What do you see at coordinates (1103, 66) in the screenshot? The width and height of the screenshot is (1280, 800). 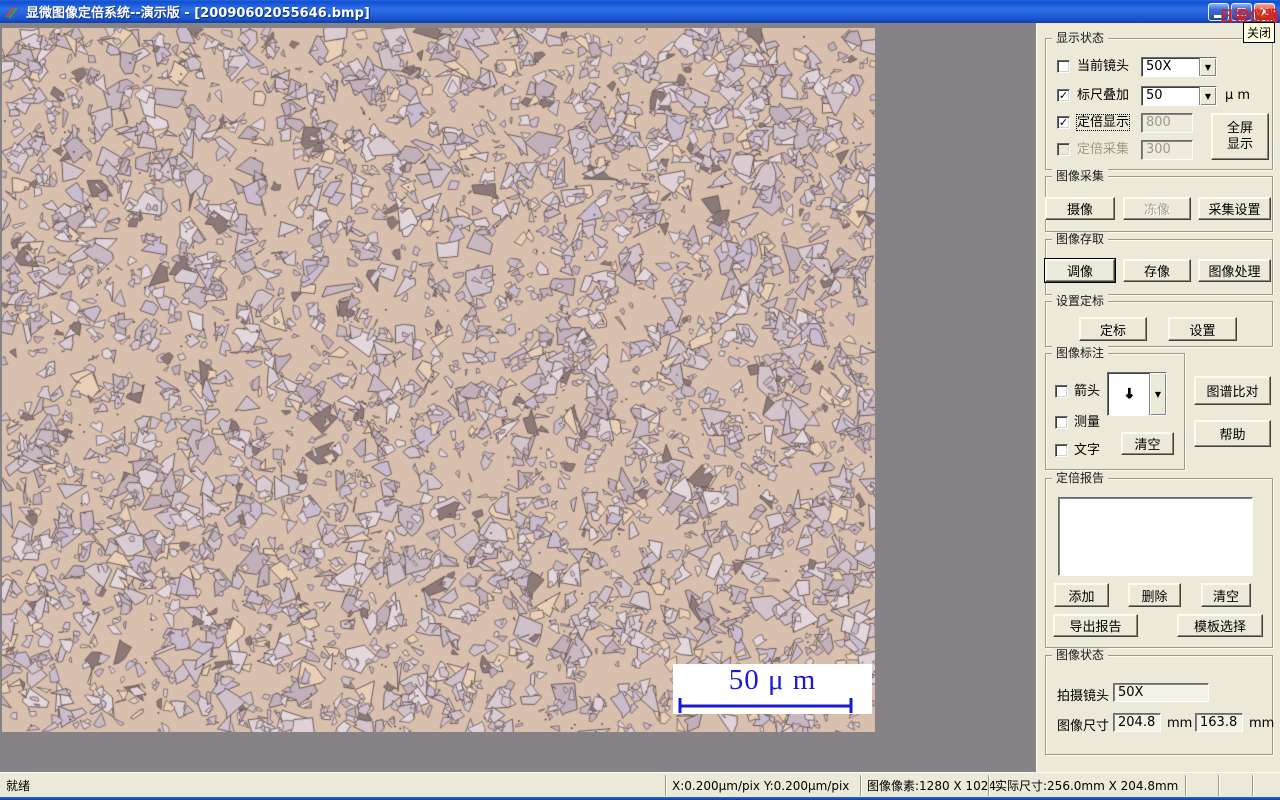 I see `checkbox-current-lens-label: 当前镜头` at bounding box center [1103, 66].